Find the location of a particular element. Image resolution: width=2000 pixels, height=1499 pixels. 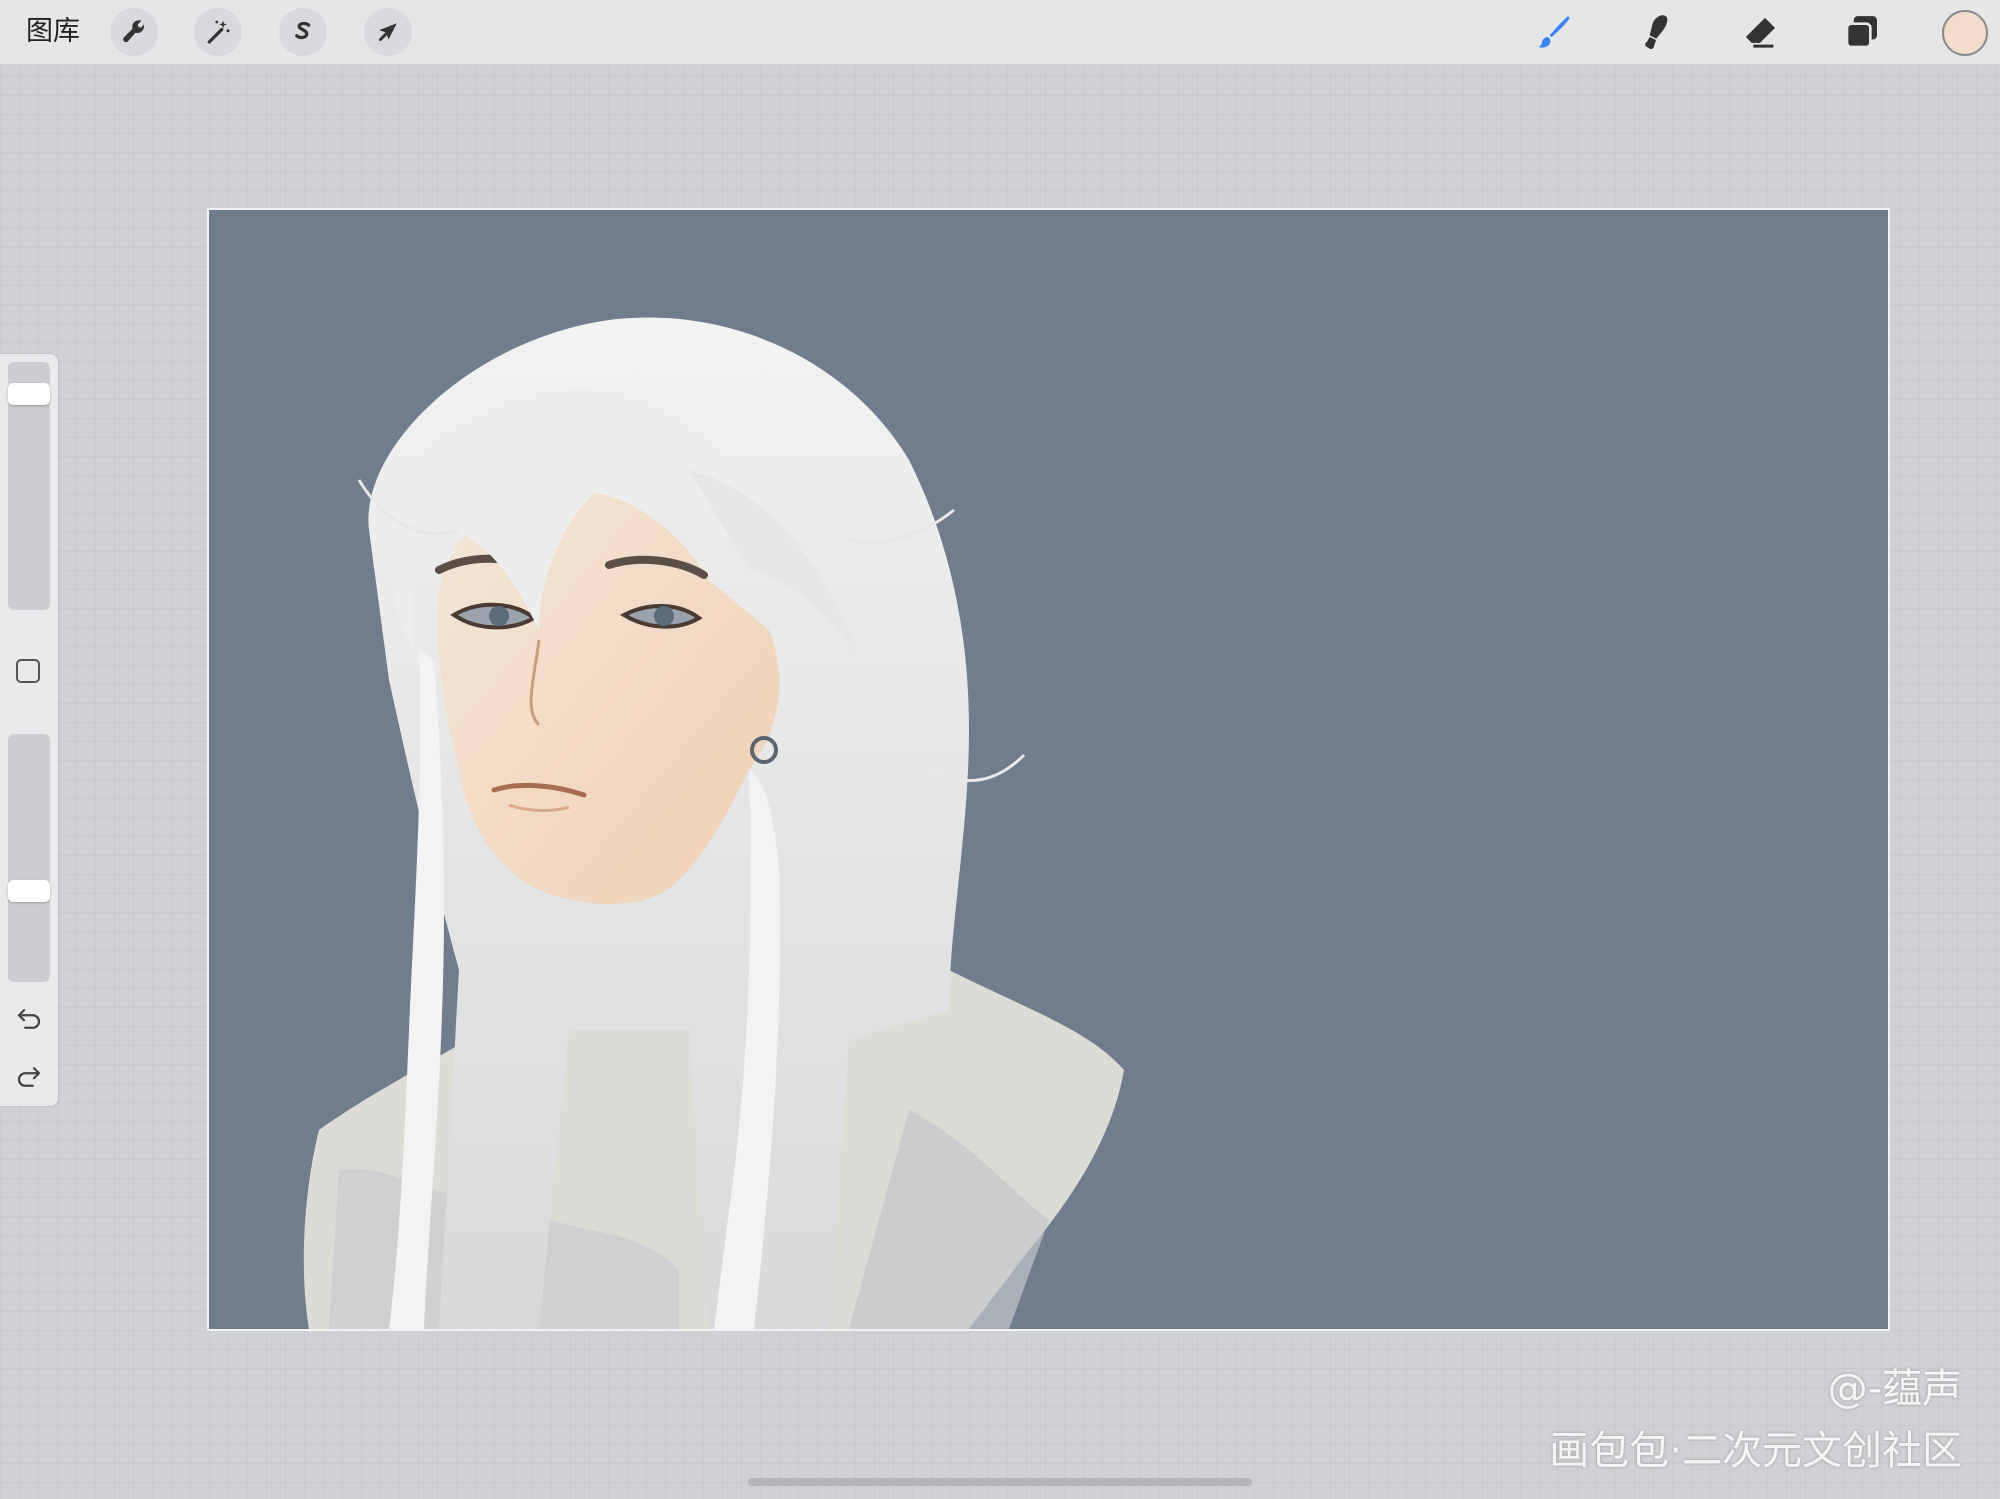

selection-button is located at coordinates (303, 32).